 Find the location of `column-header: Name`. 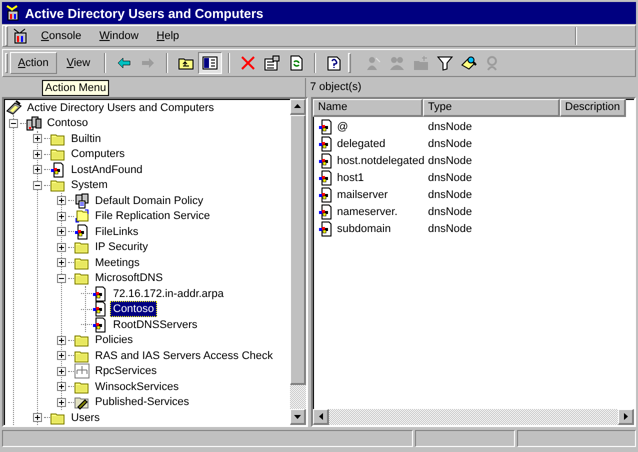

column-header: Name is located at coordinates (368, 107).